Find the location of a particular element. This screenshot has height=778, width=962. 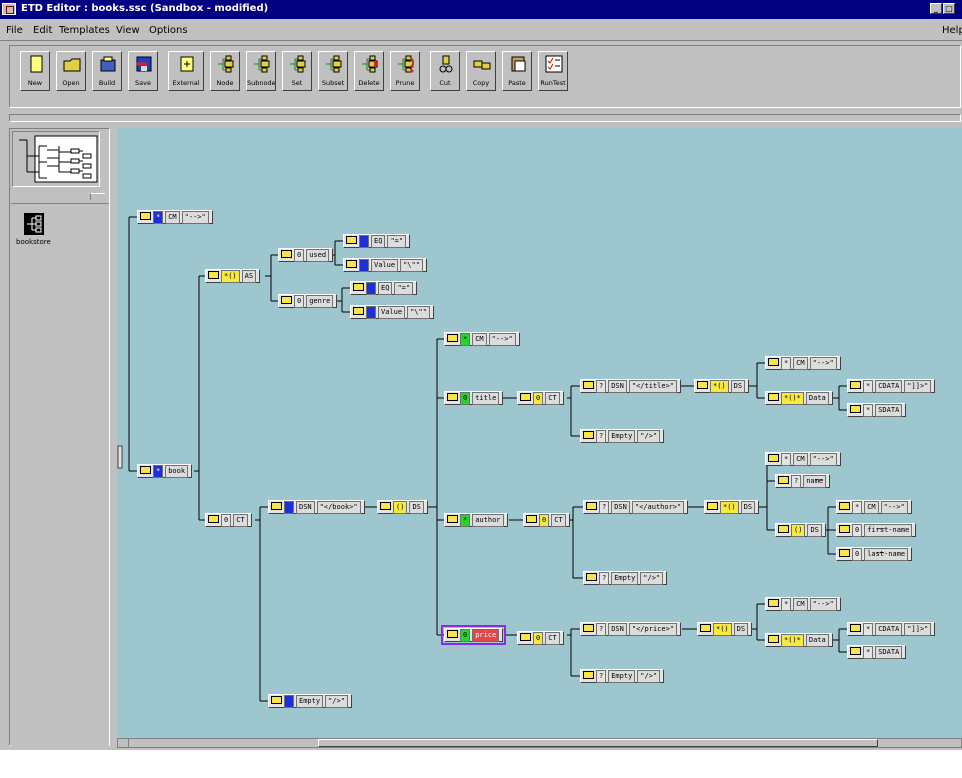

subset-button: Subset is located at coordinates (333, 71).